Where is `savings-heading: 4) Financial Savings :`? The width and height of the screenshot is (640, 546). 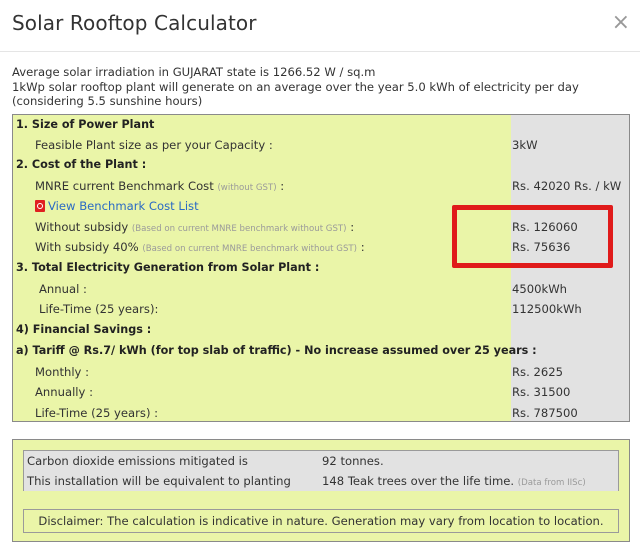
savings-heading: 4) Financial Savings : is located at coordinates (84, 329).